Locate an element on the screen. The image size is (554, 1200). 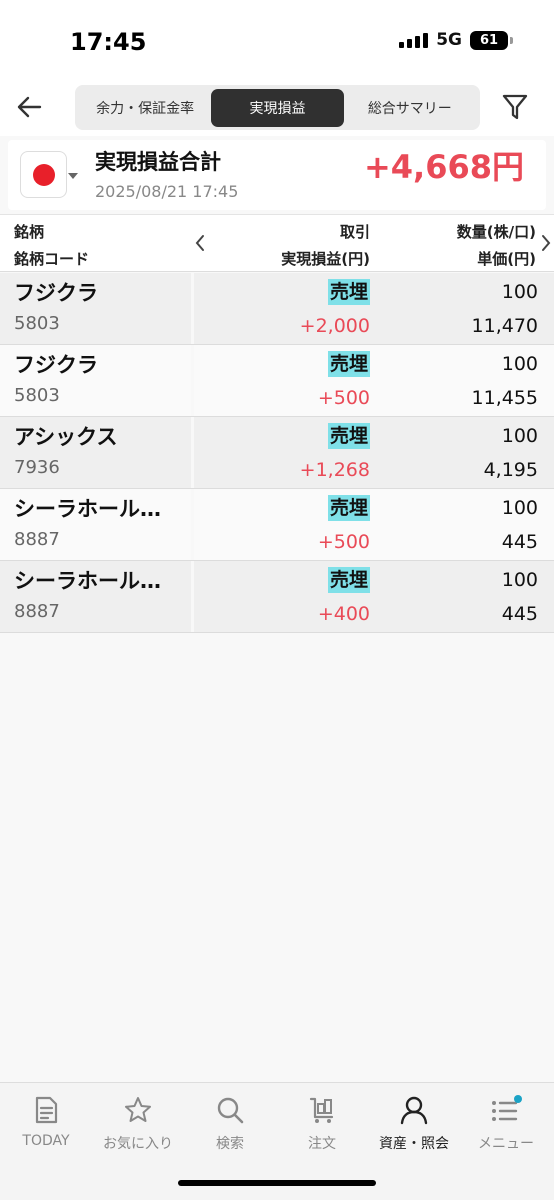
tab-summary: 総合サマリー is located at coordinates (410, 108).